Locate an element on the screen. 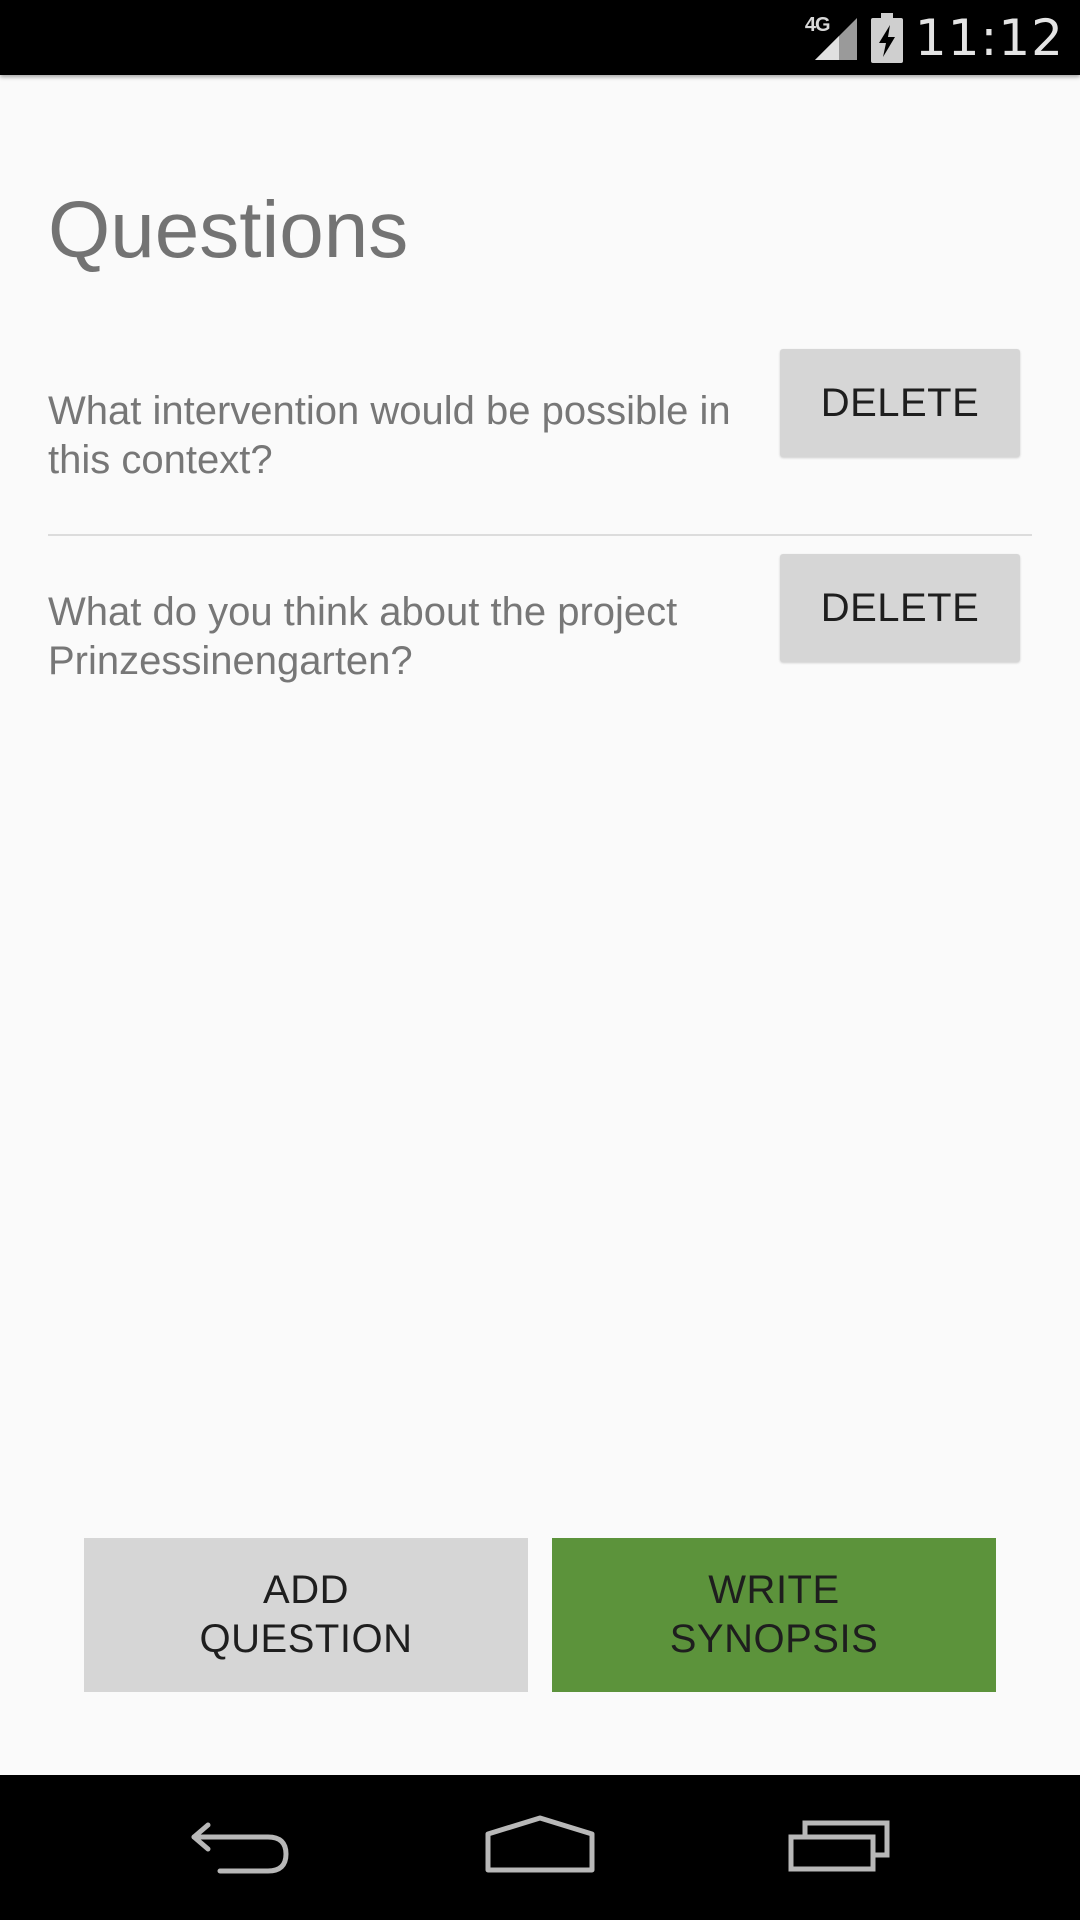 The width and height of the screenshot is (1080, 1920). status-icons: 4G 11:12 is located at coordinates (934, 37).